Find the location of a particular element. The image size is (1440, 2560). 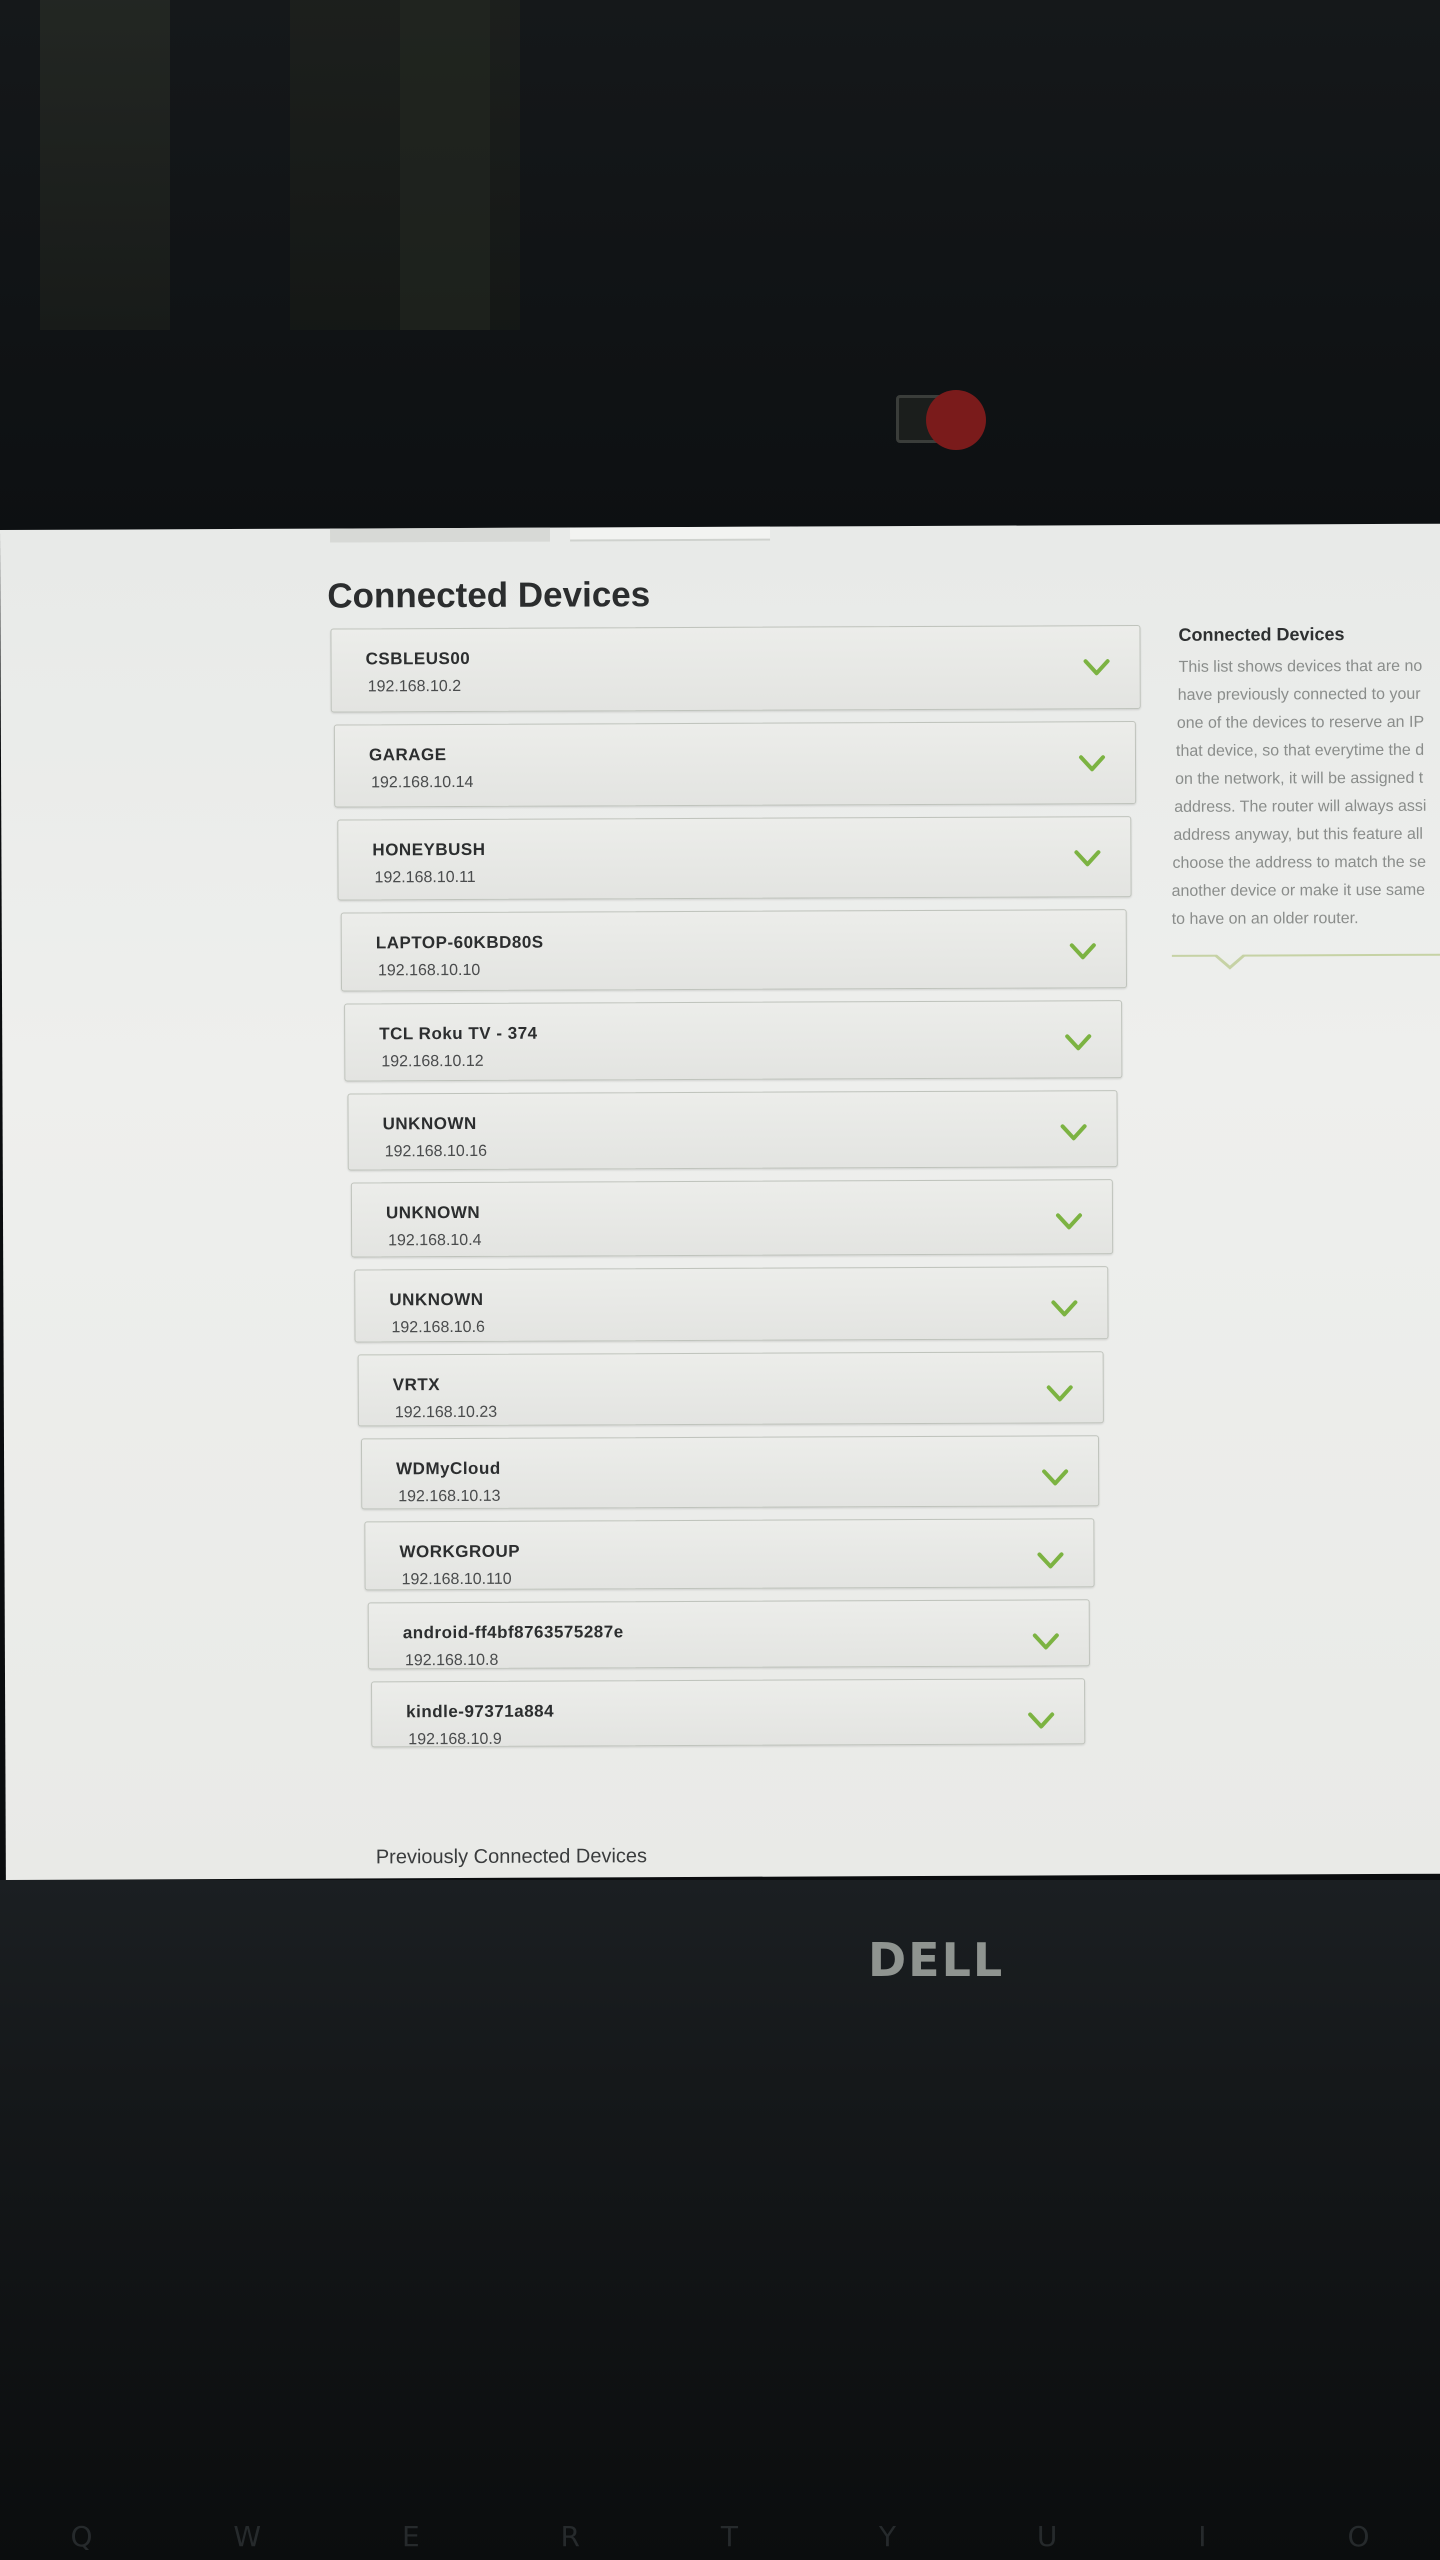

dell-logo: DELL is located at coordinates (936, 1960).